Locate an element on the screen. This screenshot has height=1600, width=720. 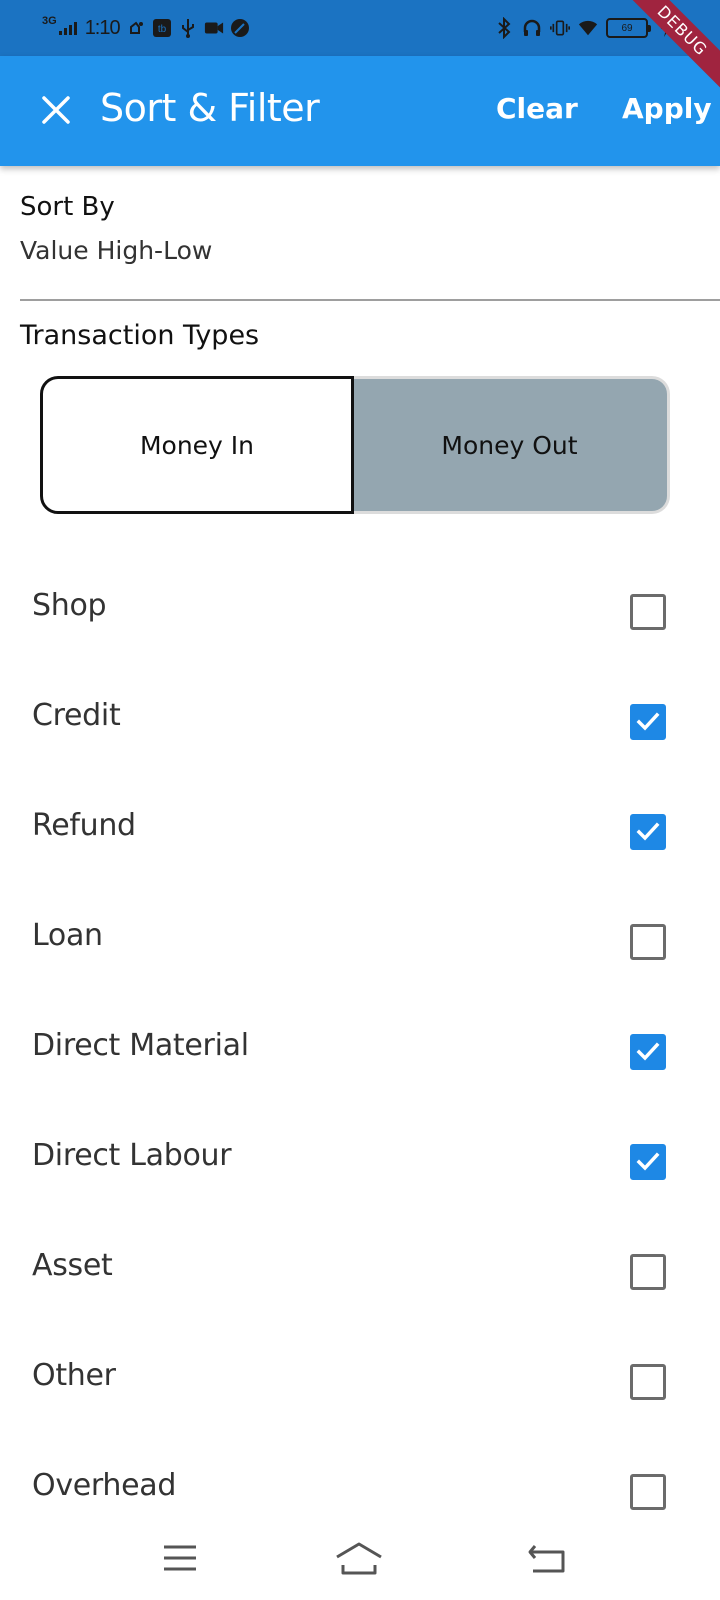
list-item: Loan is located at coordinates (360, 942).